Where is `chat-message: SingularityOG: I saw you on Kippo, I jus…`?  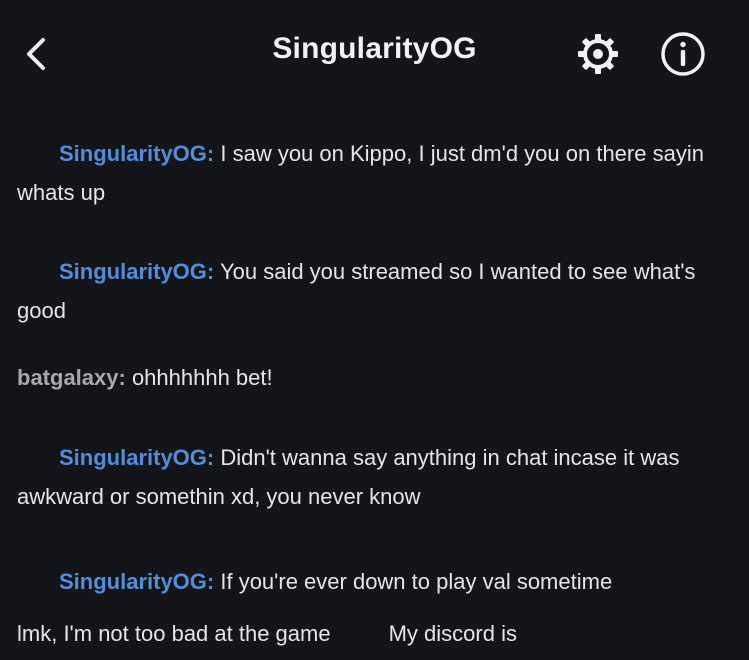 chat-message: SingularityOG: I saw you on Kippo, I jus… is located at coordinates (376, 173).